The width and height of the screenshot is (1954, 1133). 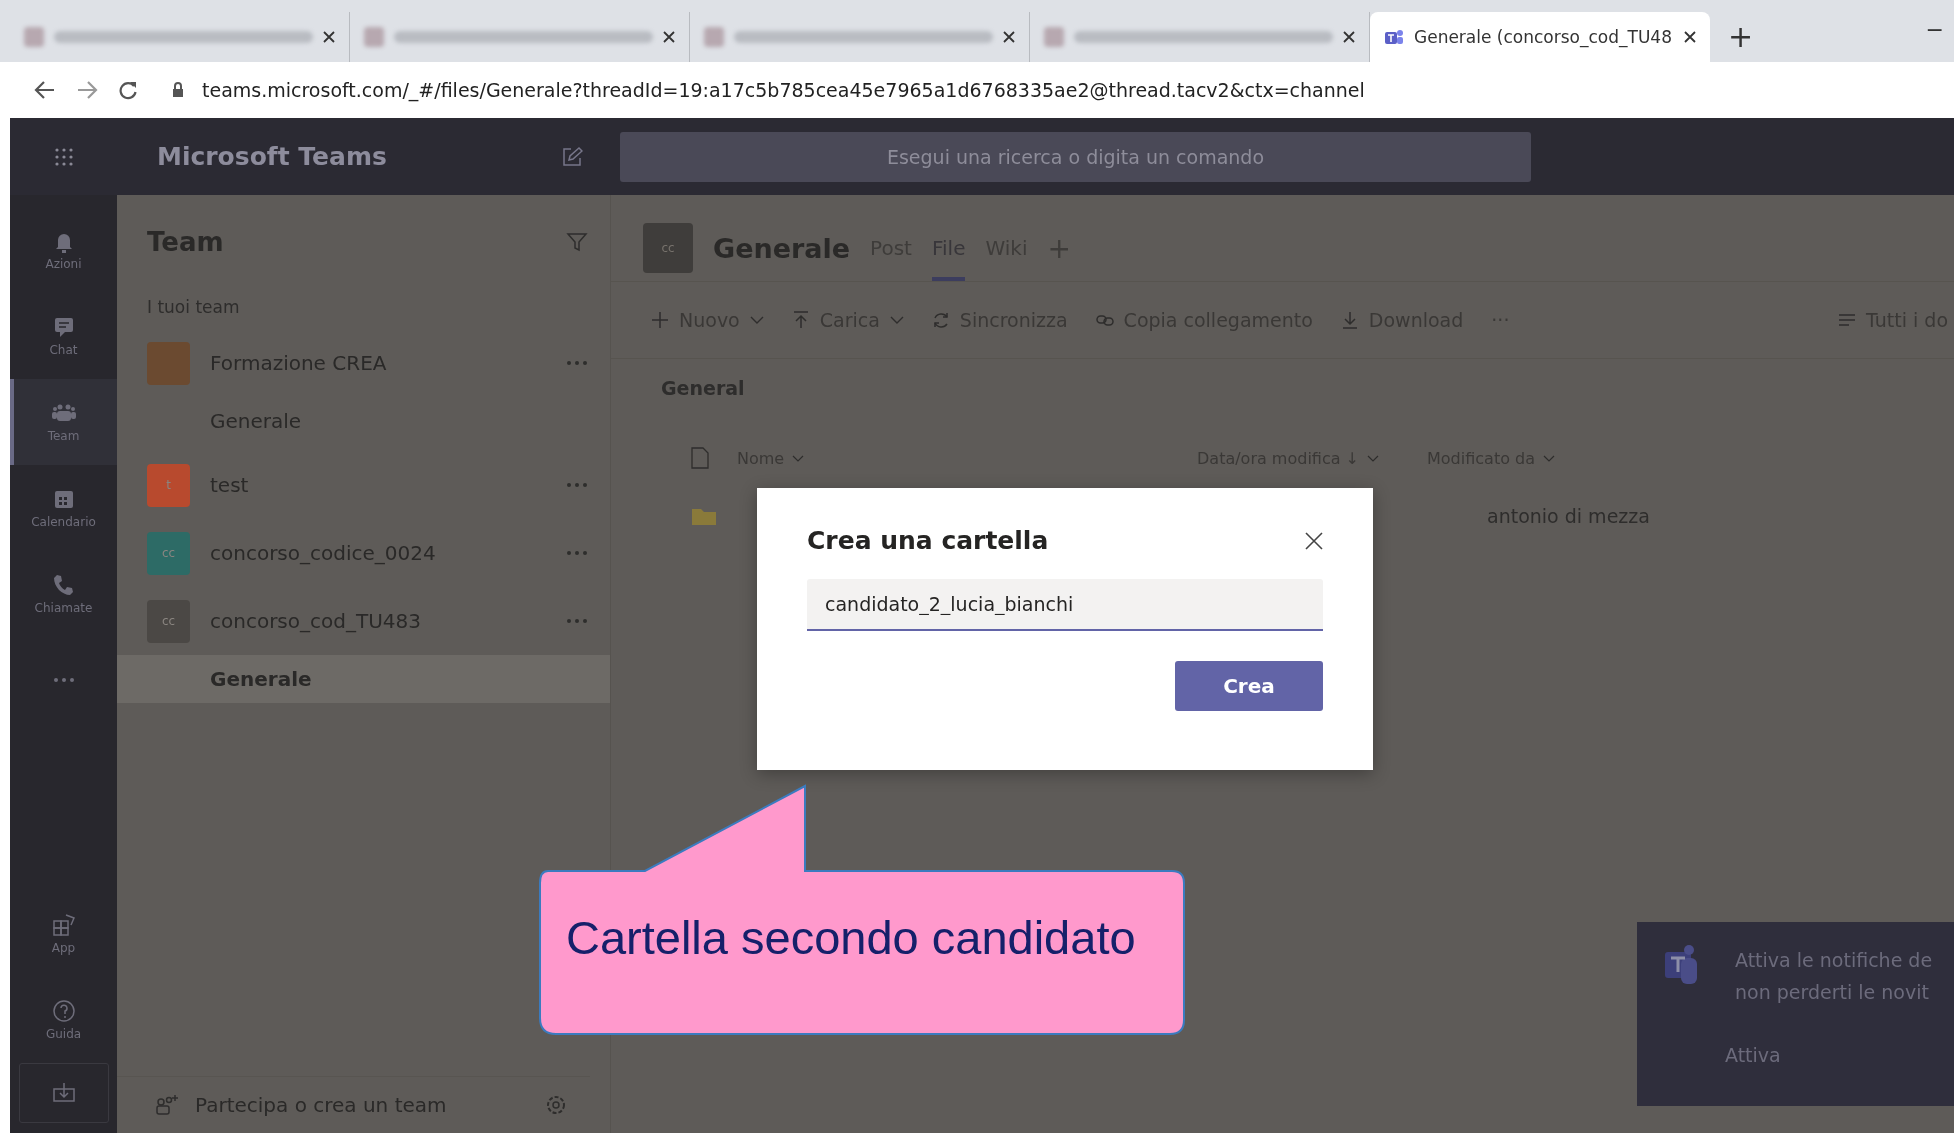 What do you see at coordinates (577, 242) in the screenshot?
I see `filter-icon` at bounding box center [577, 242].